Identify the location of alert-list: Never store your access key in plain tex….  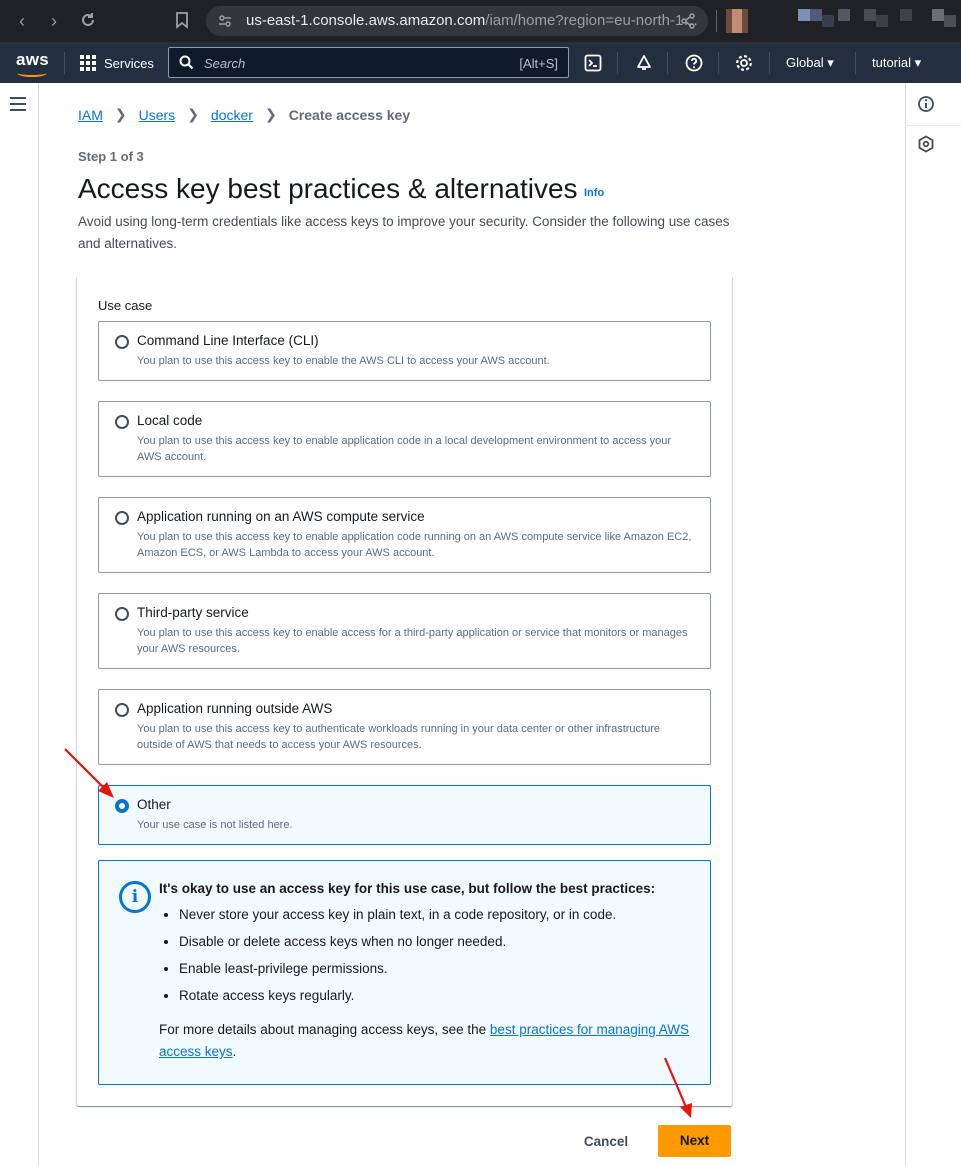
(387, 961).